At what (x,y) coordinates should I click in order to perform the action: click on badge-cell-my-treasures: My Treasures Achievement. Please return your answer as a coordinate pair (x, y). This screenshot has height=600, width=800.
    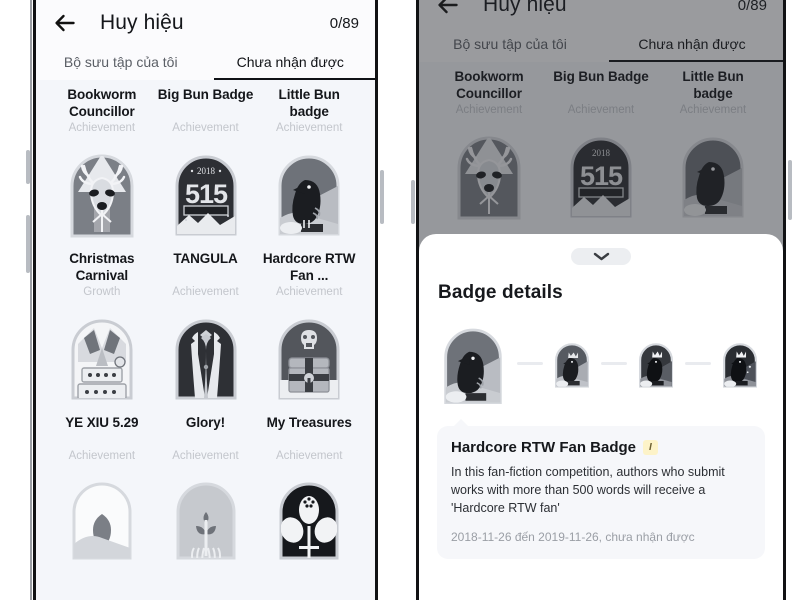
    Looking at the image, I should click on (309, 487).